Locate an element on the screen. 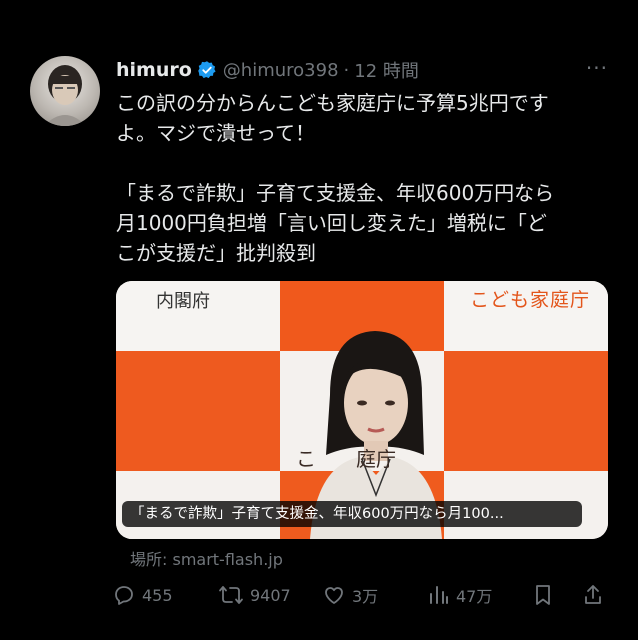 Image resolution: width=638 pixels, height=640 pixels. avatar is located at coordinates (65, 91).